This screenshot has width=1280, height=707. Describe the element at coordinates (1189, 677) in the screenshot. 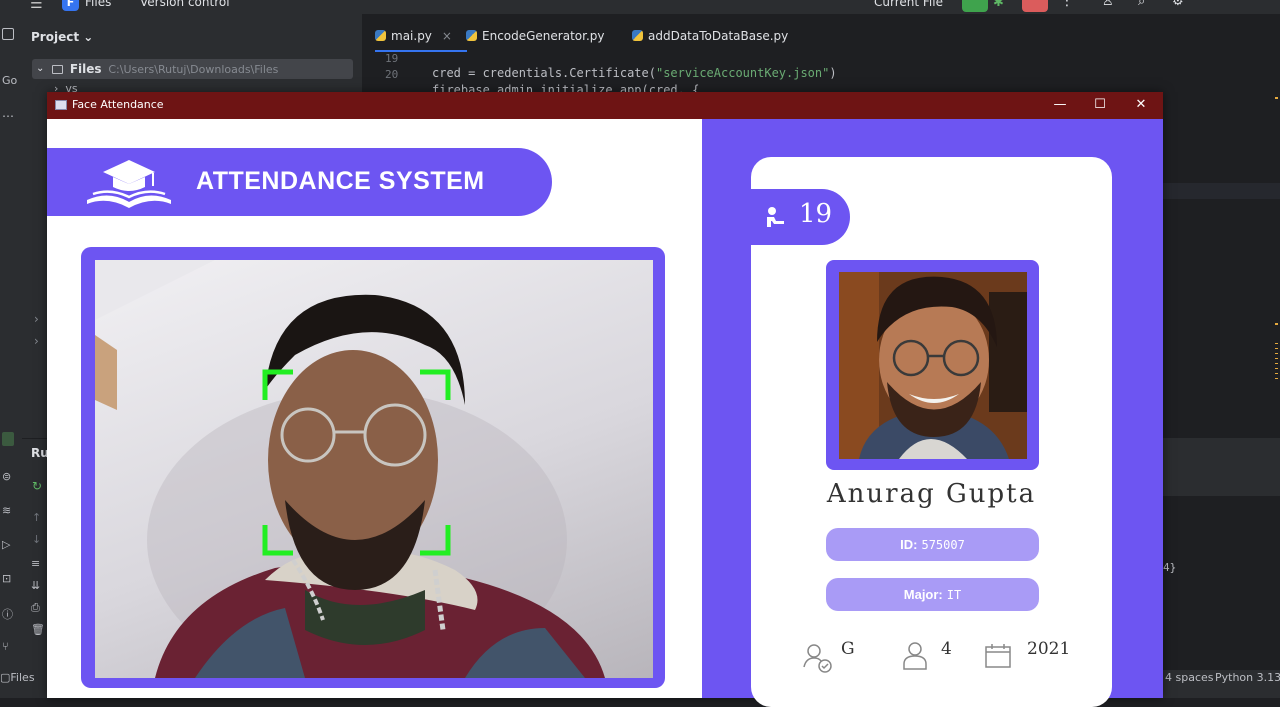

I see `indent-indicator: 4 spaces` at that location.